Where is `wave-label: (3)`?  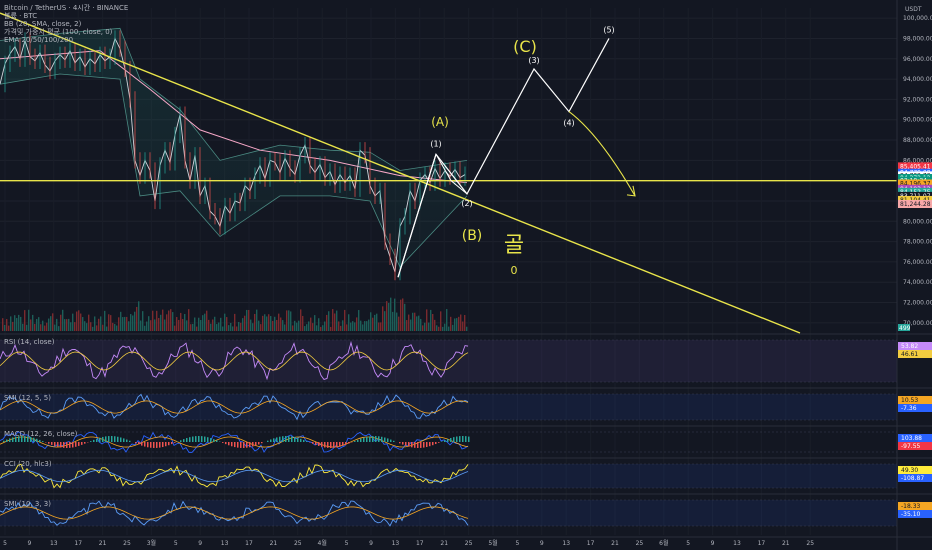
wave-label: (3) is located at coordinates (533, 60).